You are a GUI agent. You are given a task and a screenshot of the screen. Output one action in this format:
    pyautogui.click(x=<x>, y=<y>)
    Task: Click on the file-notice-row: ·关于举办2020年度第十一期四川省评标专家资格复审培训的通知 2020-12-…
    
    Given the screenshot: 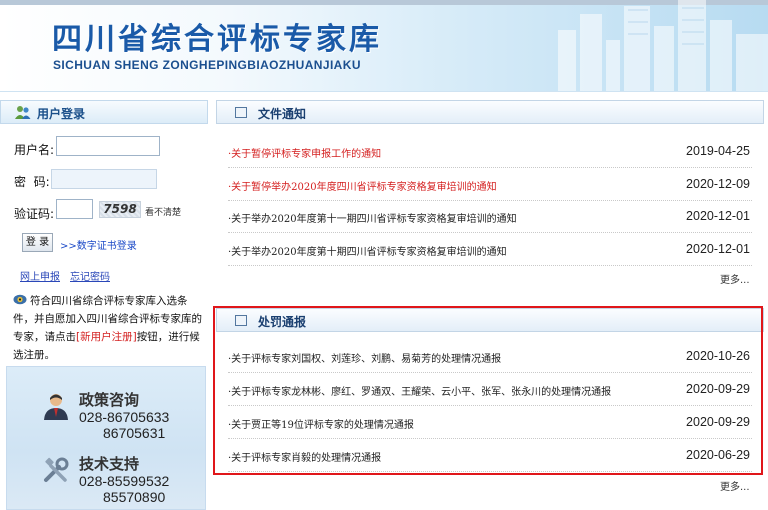 What is the action you would take?
    pyautogui.click(x=490, y=216)
    